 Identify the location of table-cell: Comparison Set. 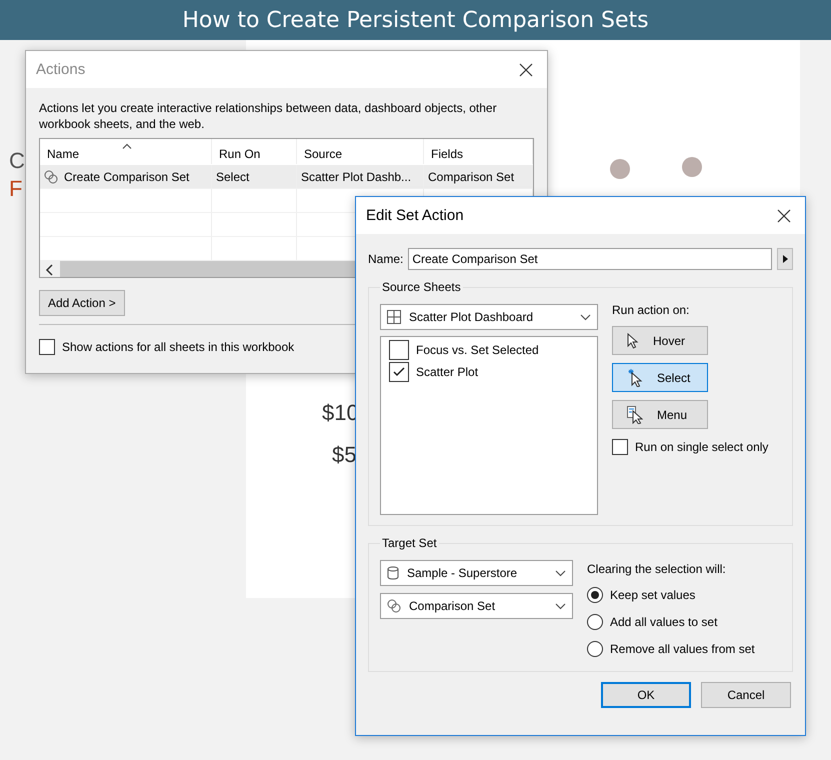
(471, 177).